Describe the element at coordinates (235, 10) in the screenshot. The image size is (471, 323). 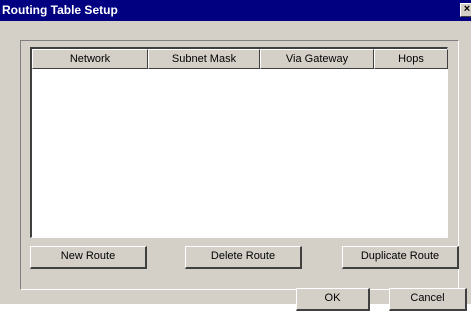
I see `title-bar: Routing Table Setup ×` at that location.